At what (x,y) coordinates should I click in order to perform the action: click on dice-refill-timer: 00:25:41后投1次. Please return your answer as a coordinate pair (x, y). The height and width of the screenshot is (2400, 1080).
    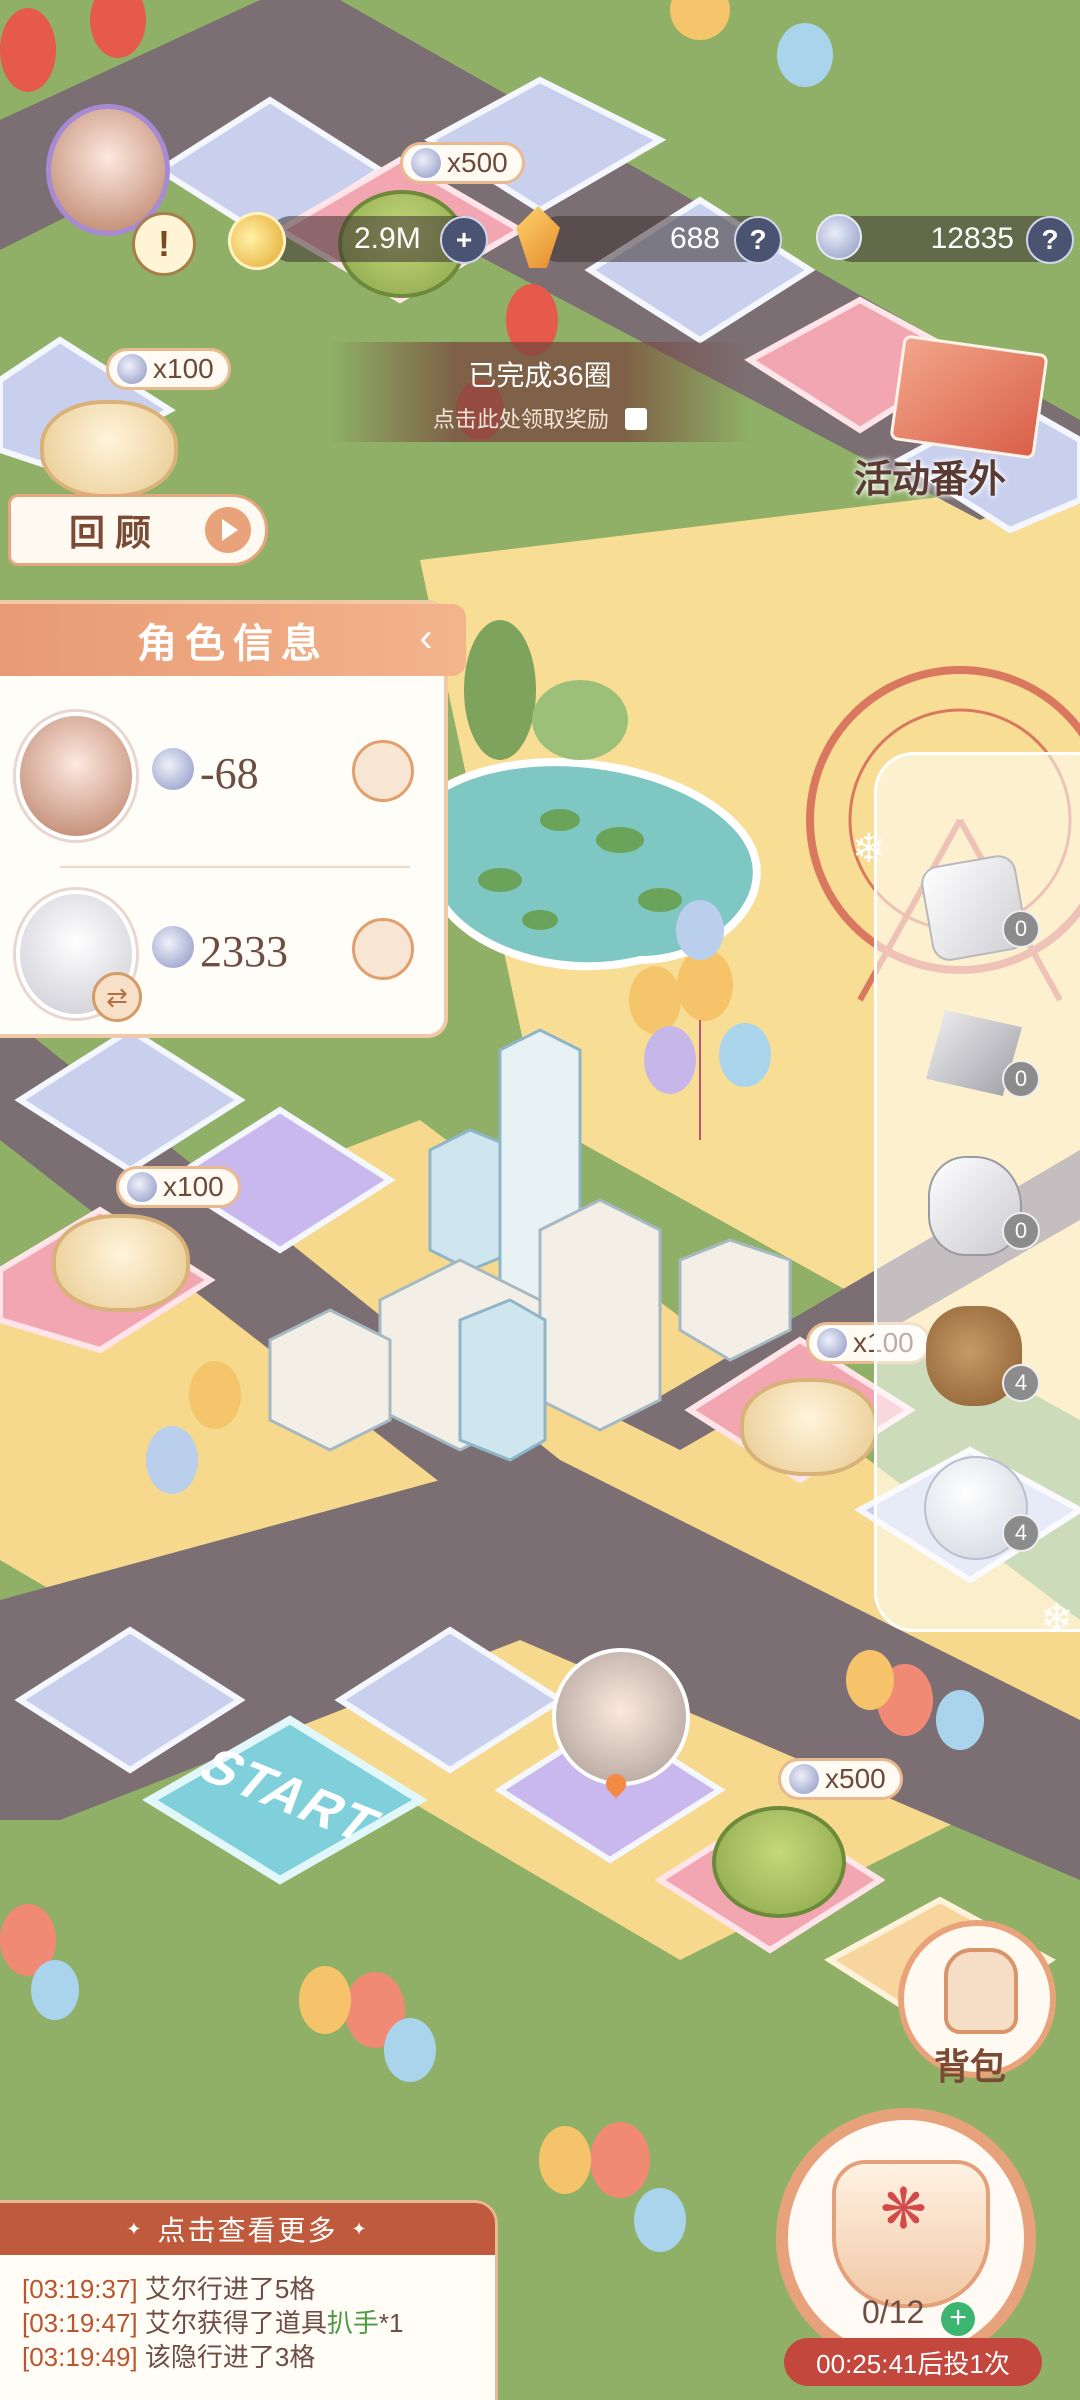
    Looking at the image, I should click on (913, 2362).